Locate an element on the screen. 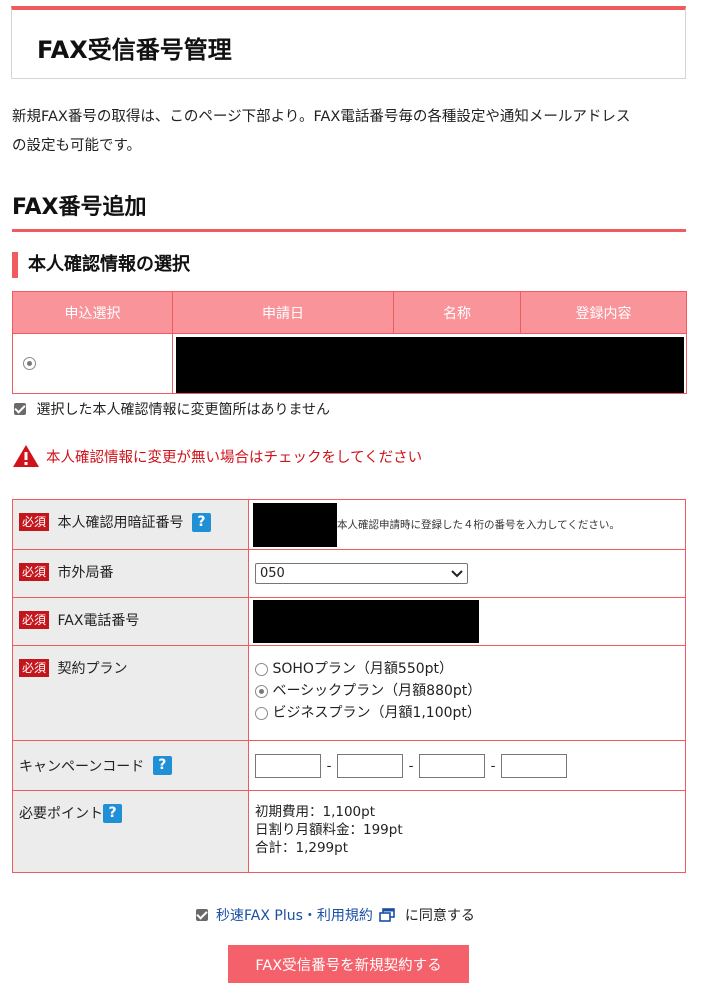 The image size is (709, 1001). plan-label-business: ビジネスプラン（月額1,100pt） is located at coordinates (376, 713).